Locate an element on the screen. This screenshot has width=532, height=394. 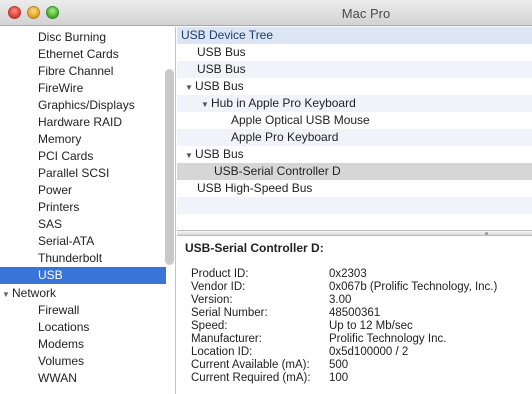
sidebar-item-pci-cards: PCI Cards is located at coordinates (83, 156).